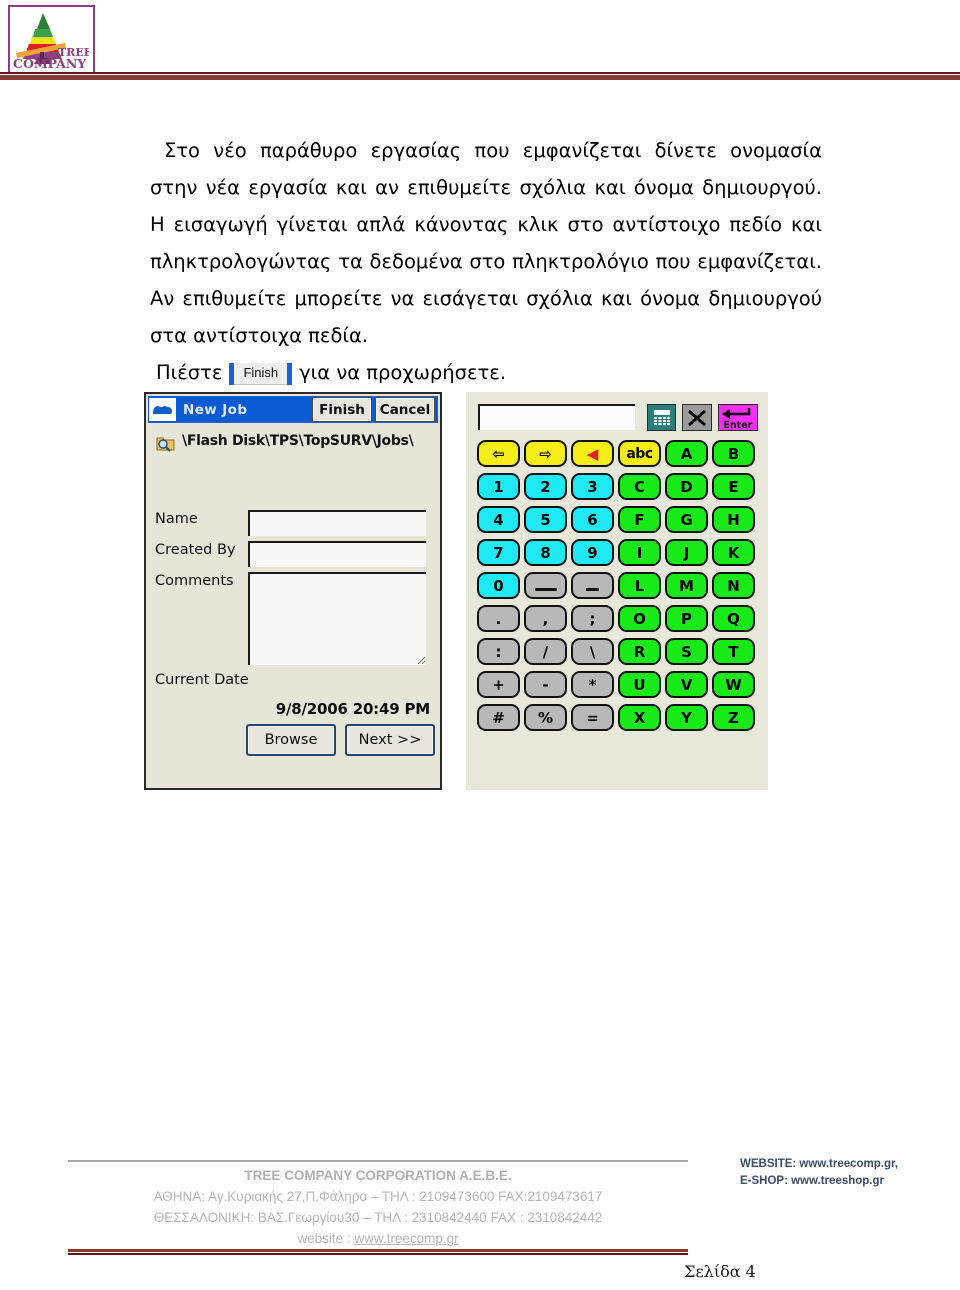 The width and height of the screenshot is (960, 1290). I want to click on key-9: 9, so click(592, 552).